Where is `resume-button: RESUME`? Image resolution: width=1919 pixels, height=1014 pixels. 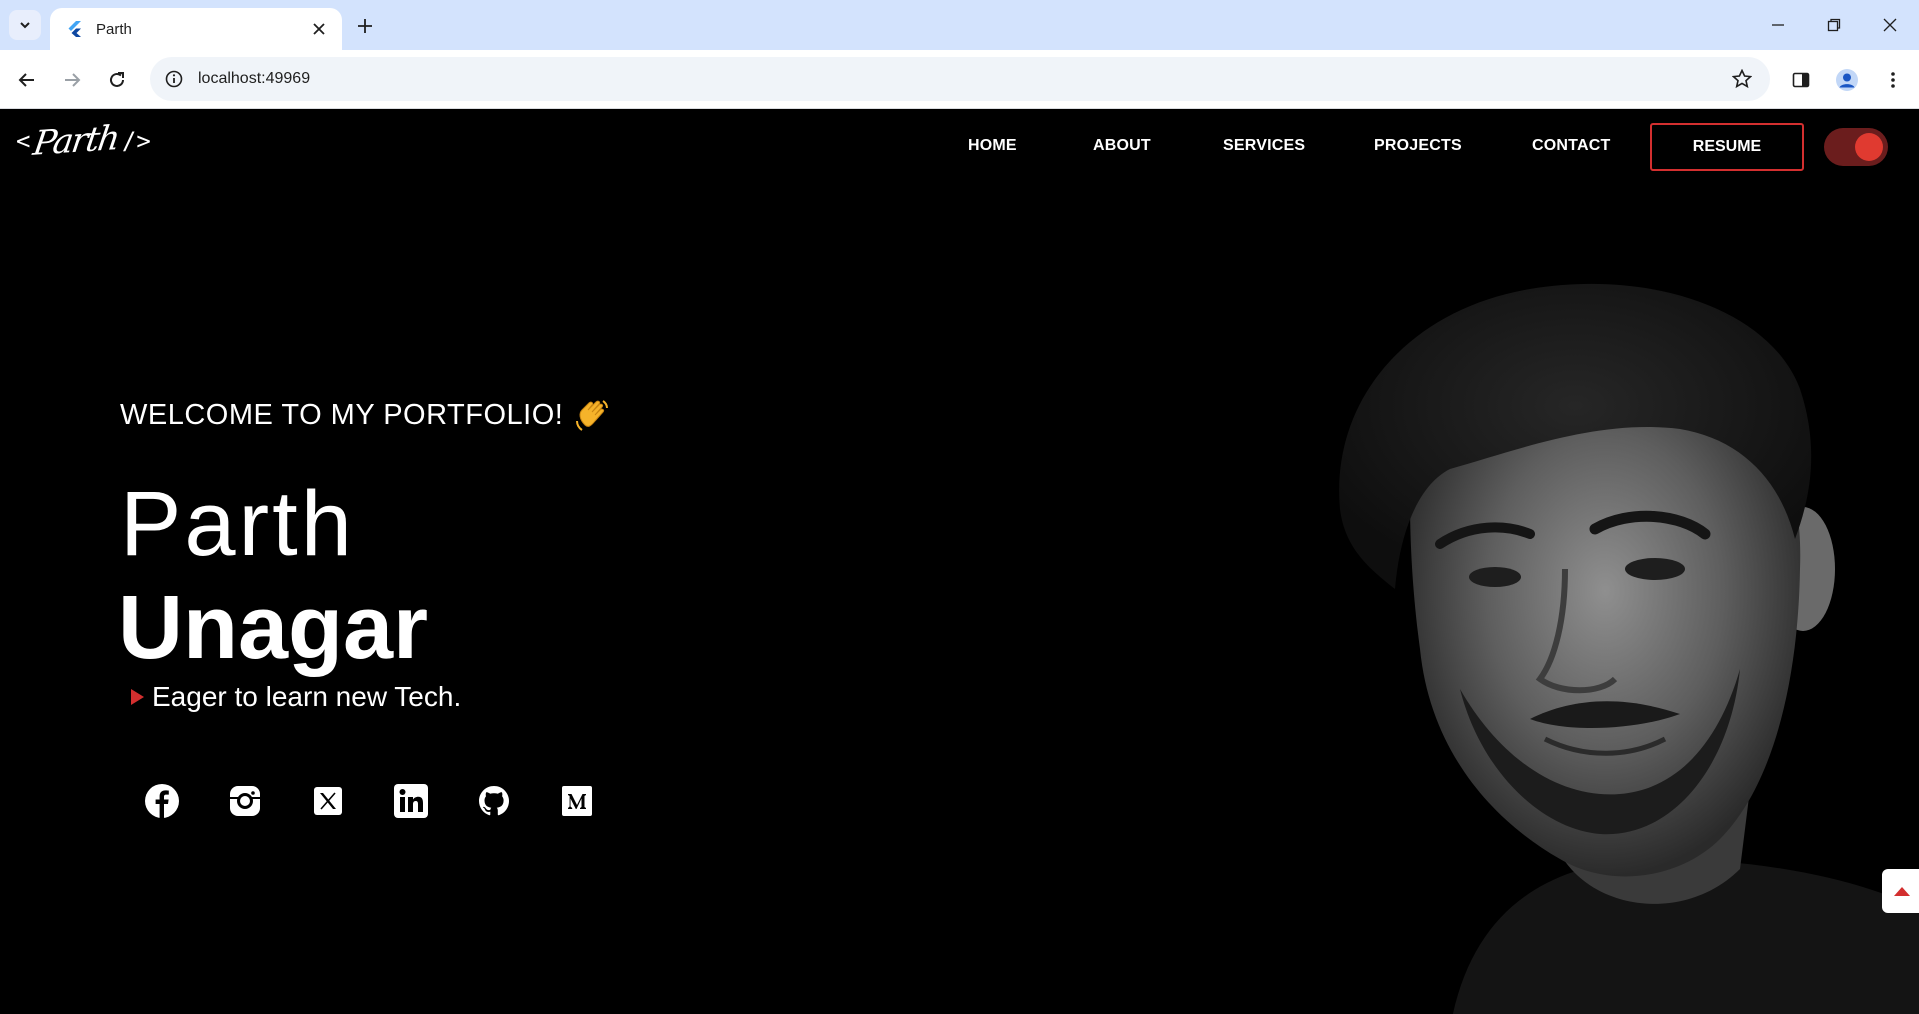 resume-button: RESUME is located at coordinates (1727, 147).